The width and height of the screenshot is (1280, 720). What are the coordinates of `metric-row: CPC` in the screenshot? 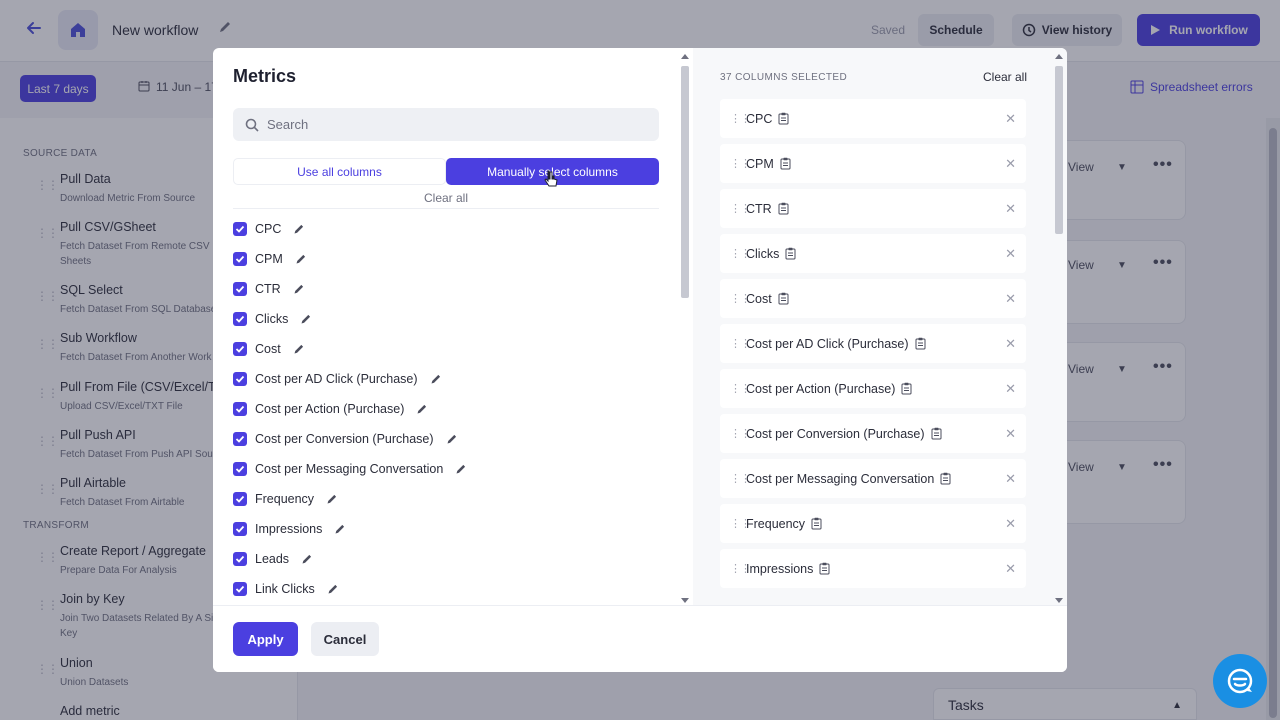 It's located at (448, 229).